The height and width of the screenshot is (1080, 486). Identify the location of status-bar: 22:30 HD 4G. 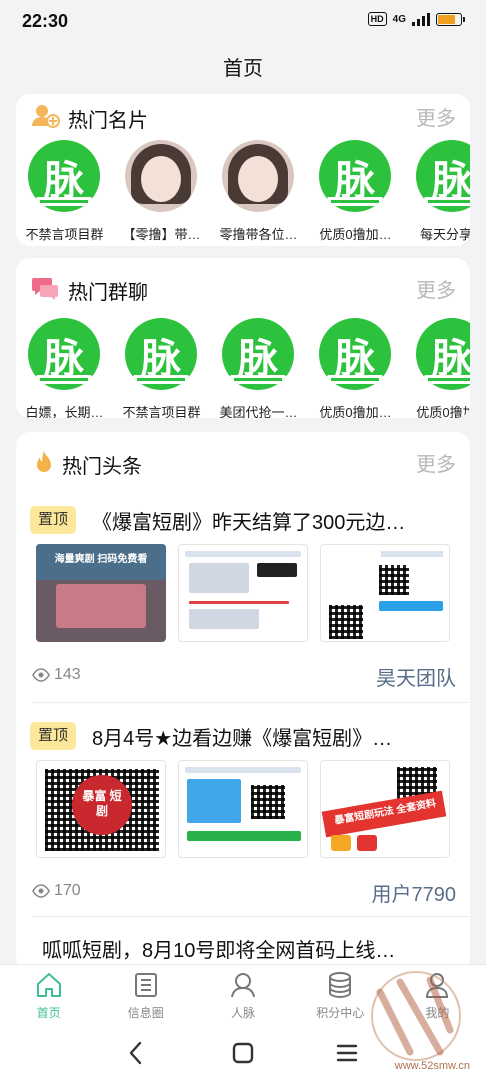
(243, 21).